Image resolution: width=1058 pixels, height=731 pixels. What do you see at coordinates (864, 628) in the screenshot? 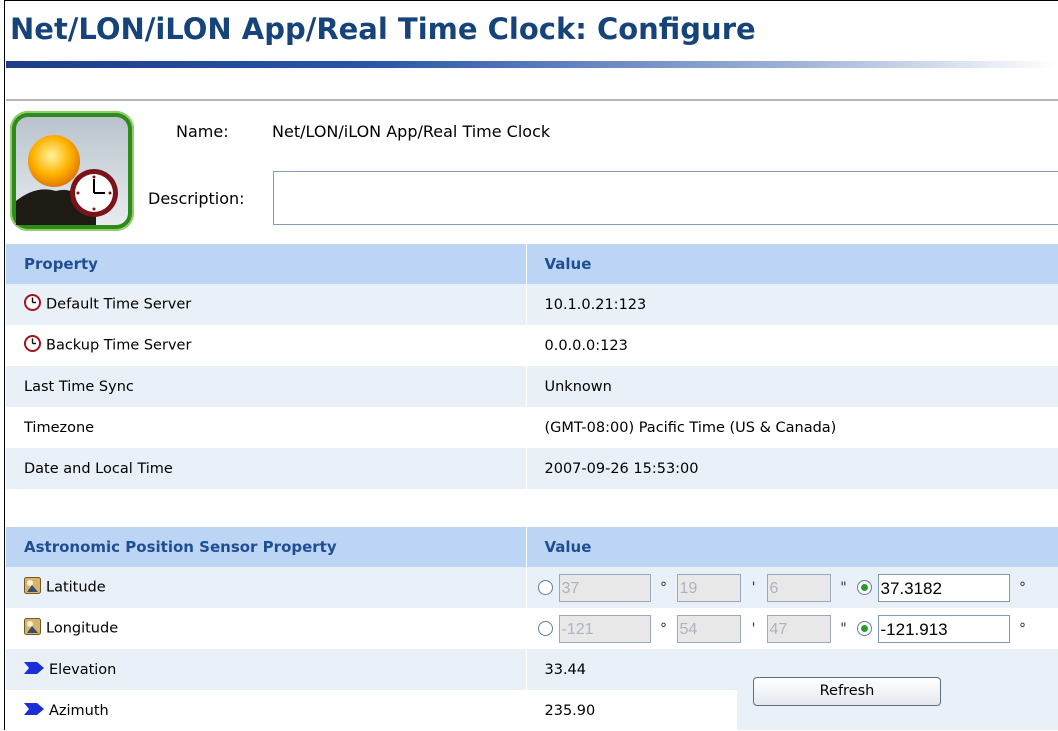
I see `longitude-decimal-radio` at bounding box center [864, 628].